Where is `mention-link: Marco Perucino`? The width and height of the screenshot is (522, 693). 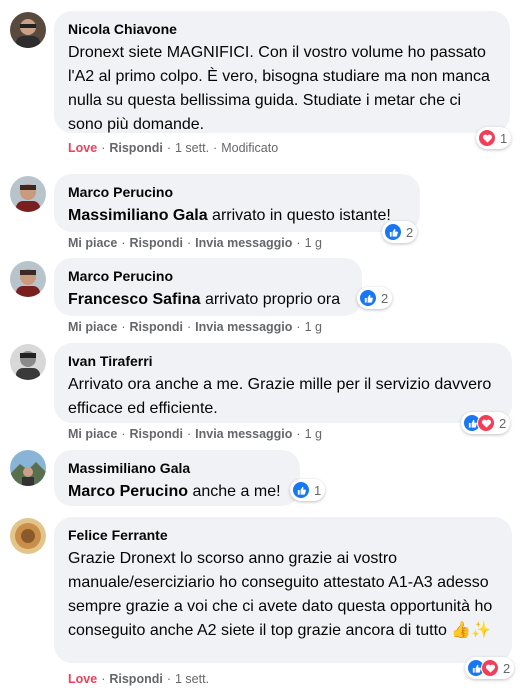
mention-link: Marco Perucino is located at coordinates (128, 491).